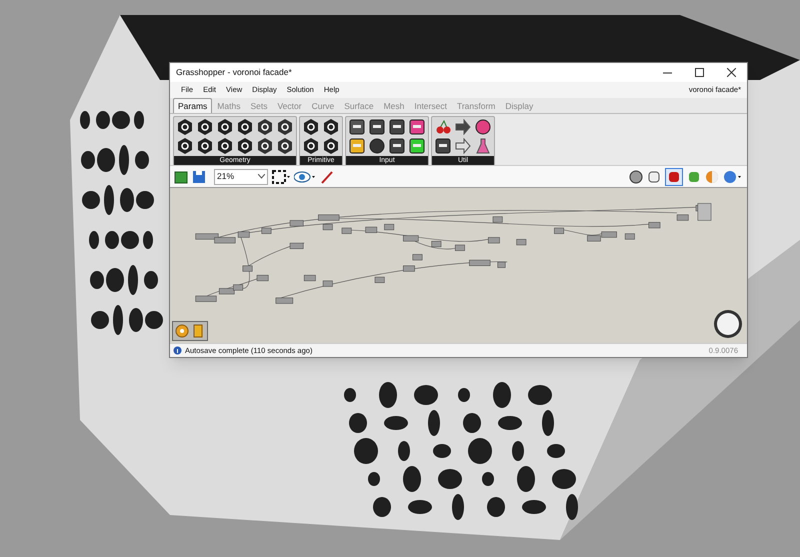 Image resolution: width=800 pixels, height=557 pixels. Describe the element at coordinates (694, 177) in the screenshot. I see `rounded-block-icon` at that location.